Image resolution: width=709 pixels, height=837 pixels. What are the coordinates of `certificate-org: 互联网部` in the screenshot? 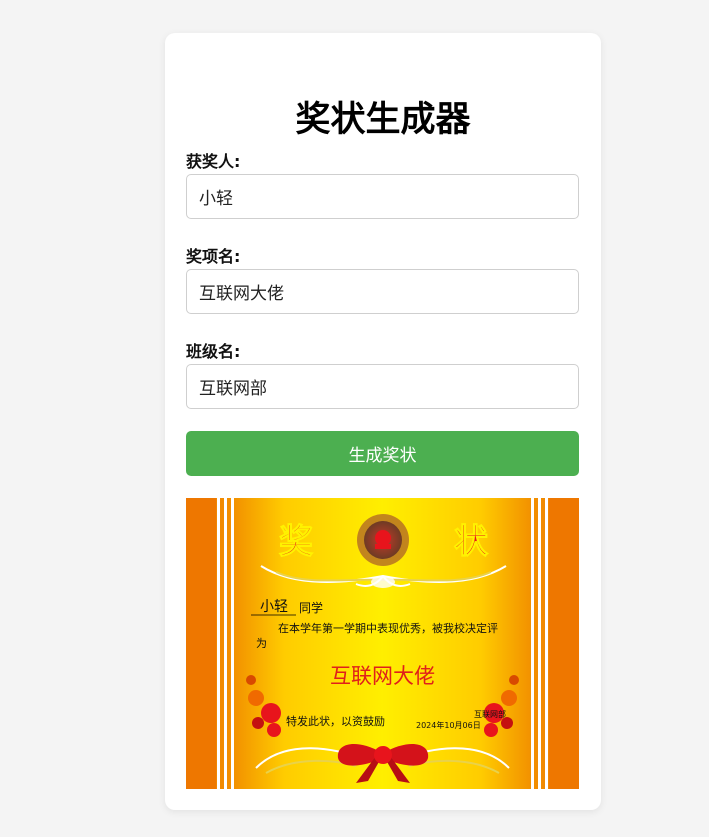 It's located at (490, 714).